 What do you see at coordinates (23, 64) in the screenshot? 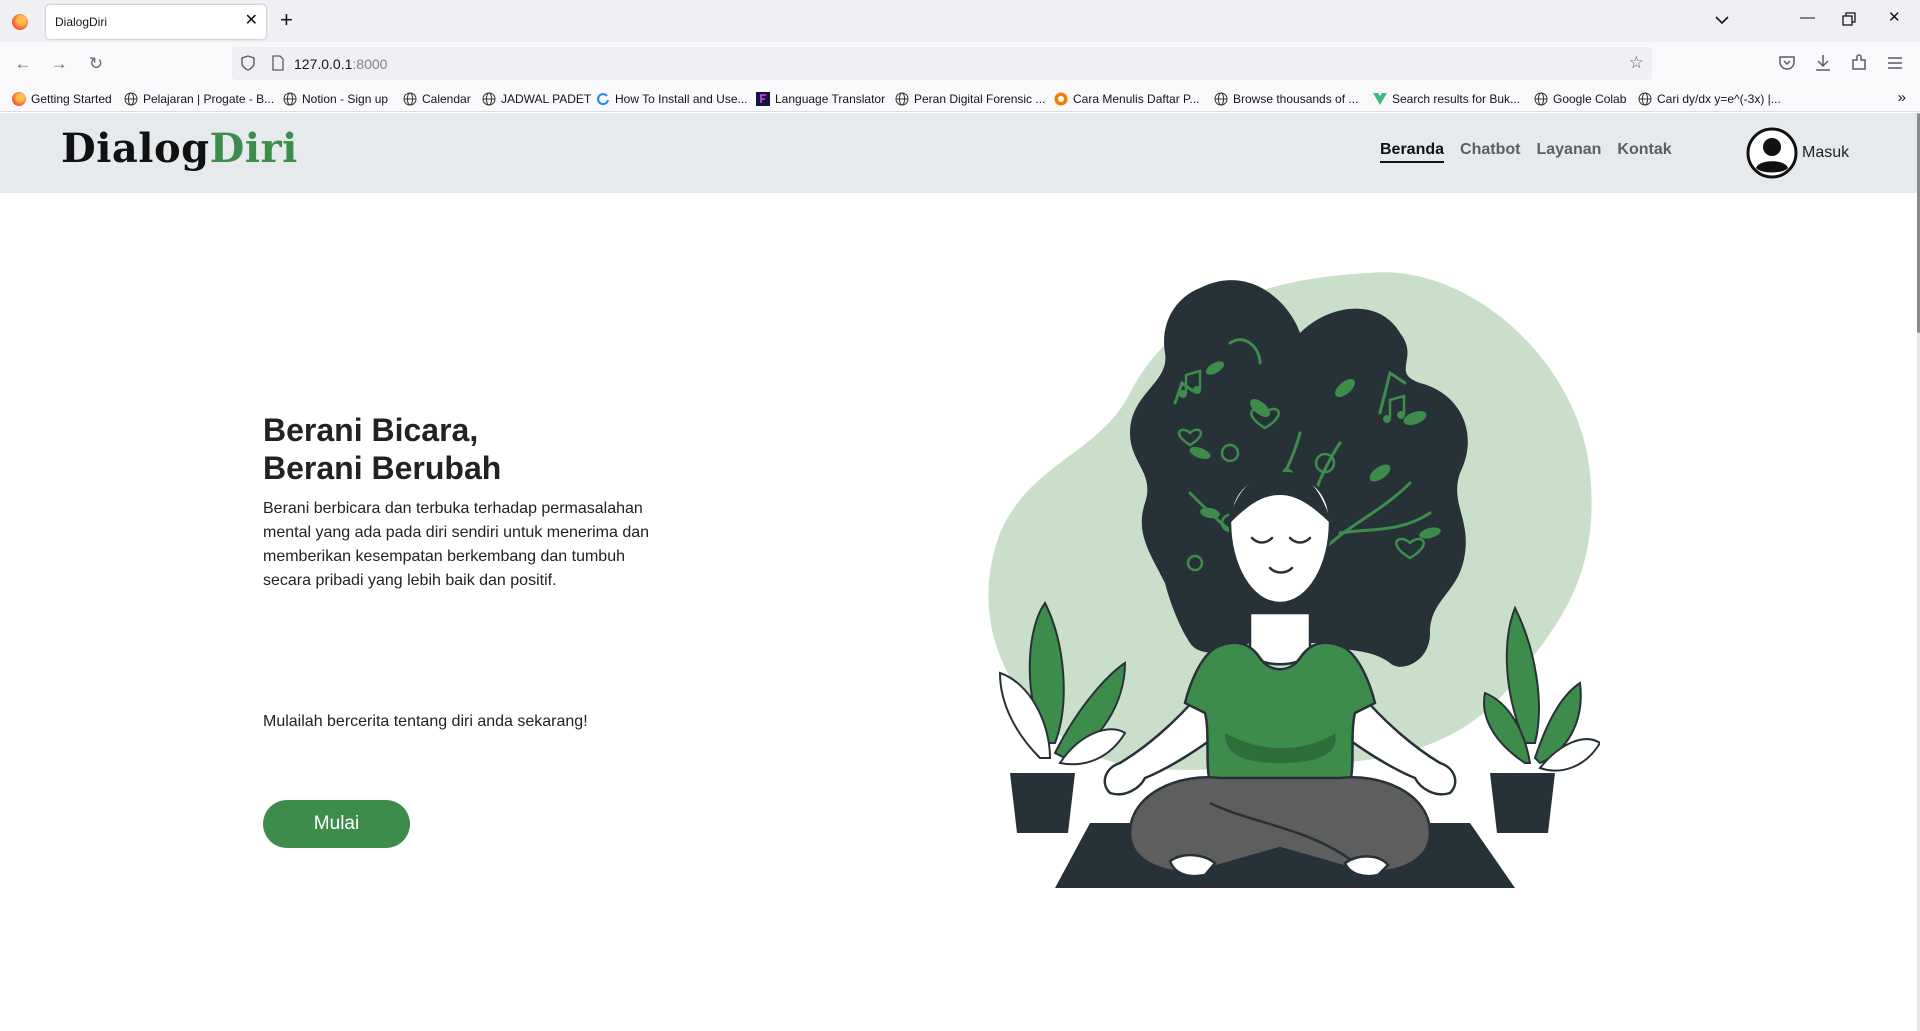
I see `back-icon: ←` at bounding box center [23, 64].